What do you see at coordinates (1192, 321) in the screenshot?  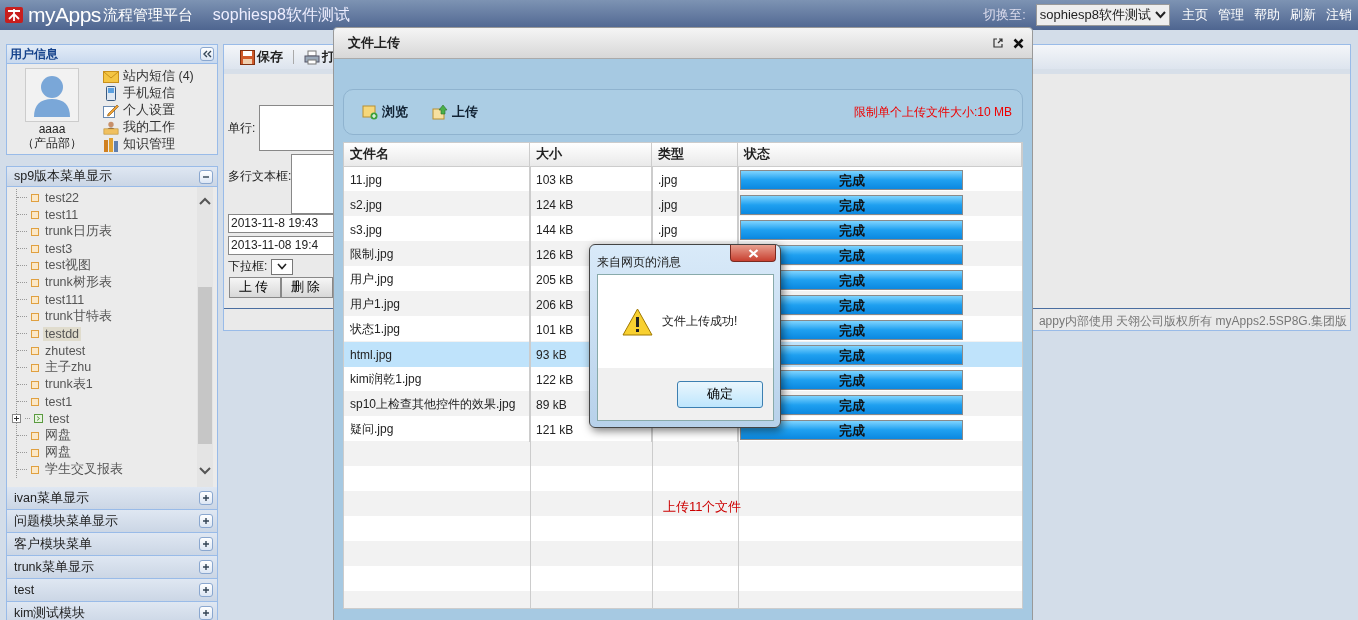 I see `copyright-text: appy内部使用 天翎公司版权所有 myApps2.5SP8G.集团版` at bounding box center [1192, 321].